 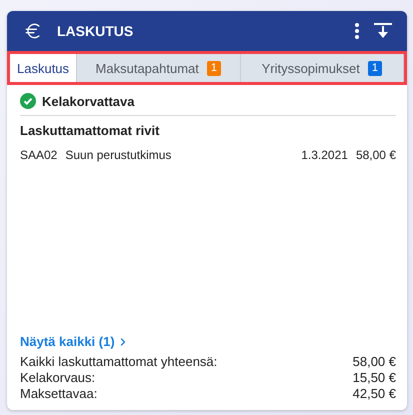 What do you see at coordinates (374, 394) in the screenshot?
I see `total-value: 42,50 €` at bounding box center [374, 394].